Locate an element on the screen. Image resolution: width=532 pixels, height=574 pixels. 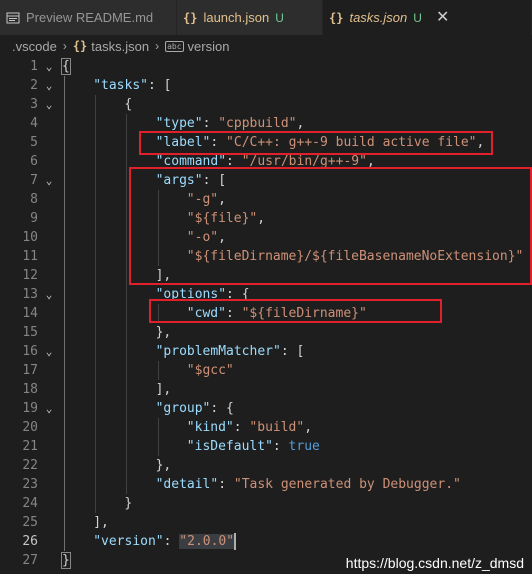
line-number: 5 is located at coordinates (34, 142).